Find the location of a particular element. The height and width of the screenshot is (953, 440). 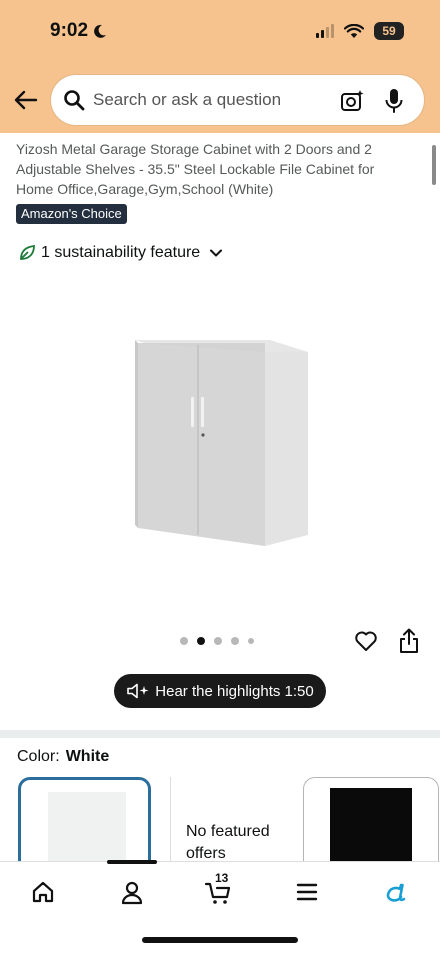

image-carousel-dots is located at coordinates (217, 641).